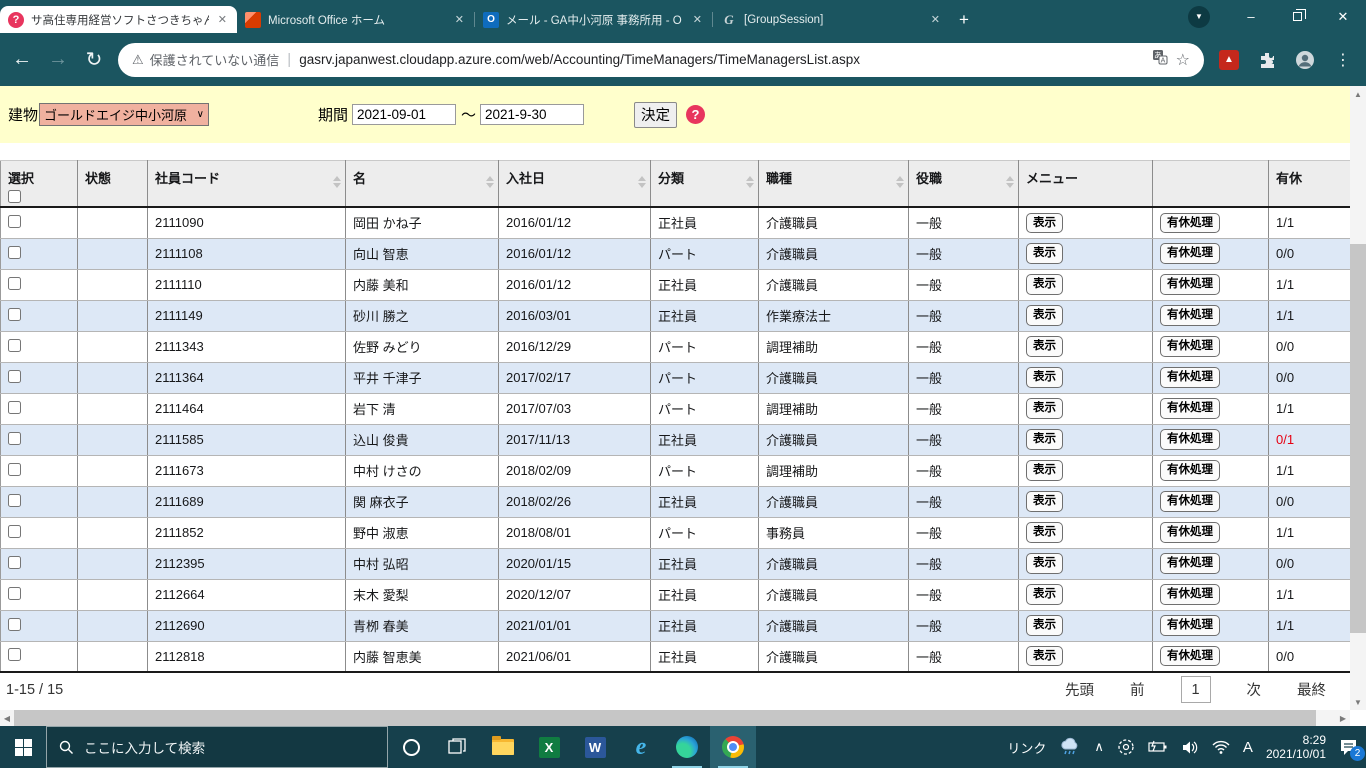  Describe the element at coordinates (532, 114) in the screenshot. I see `period-to-input: 2021-9-30` at that location.